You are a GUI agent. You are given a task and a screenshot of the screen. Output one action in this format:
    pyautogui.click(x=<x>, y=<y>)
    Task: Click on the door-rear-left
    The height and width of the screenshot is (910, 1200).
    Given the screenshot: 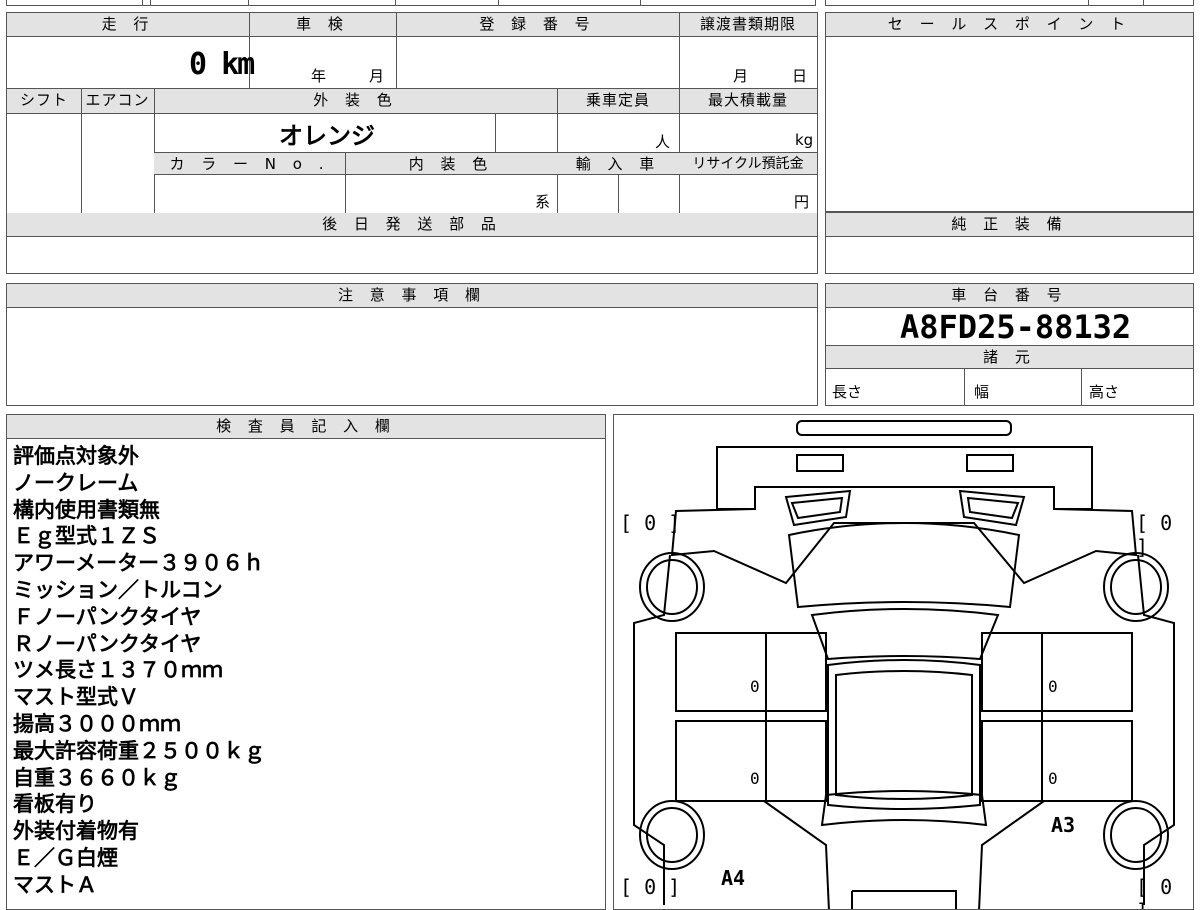 What is the action you would take?
    pyautogui.click(x=751, y=761)
    